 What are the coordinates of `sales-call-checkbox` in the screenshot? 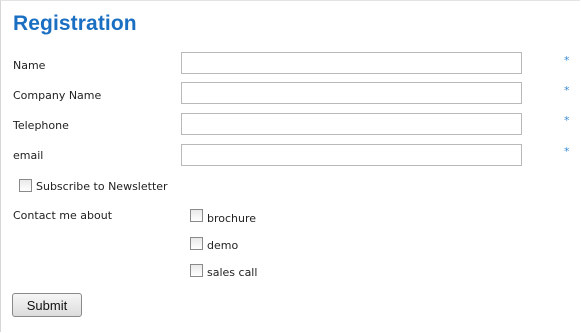 It's located at (196, 270).